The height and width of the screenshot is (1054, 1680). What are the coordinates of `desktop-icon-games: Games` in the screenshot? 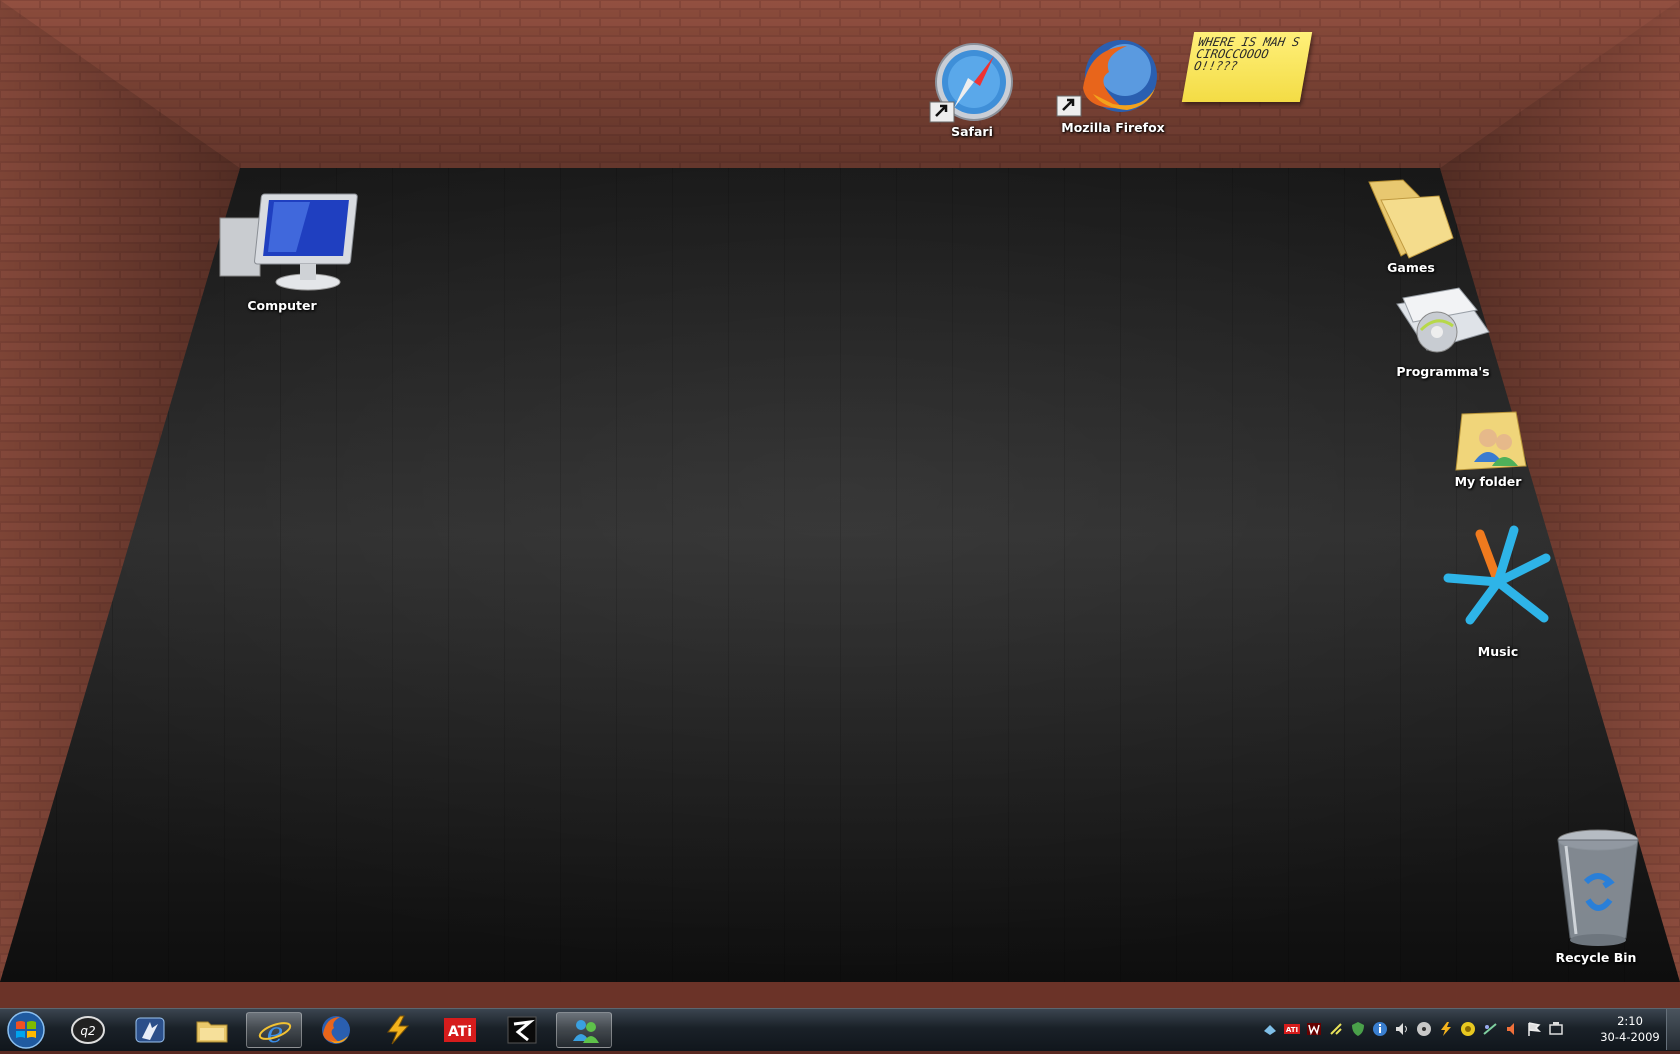 It's located at (1411, 226).